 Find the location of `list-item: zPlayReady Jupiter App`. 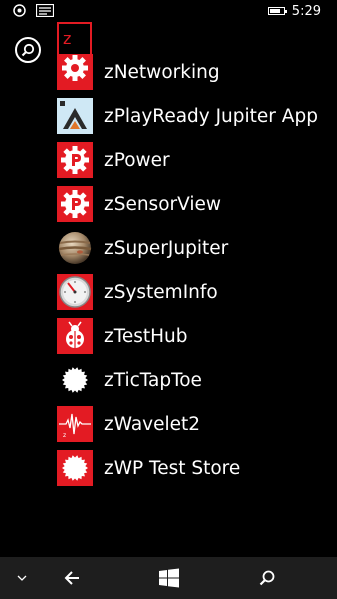

list-item: zPlayReady Jupiter App is located at coordinates (197, 116).